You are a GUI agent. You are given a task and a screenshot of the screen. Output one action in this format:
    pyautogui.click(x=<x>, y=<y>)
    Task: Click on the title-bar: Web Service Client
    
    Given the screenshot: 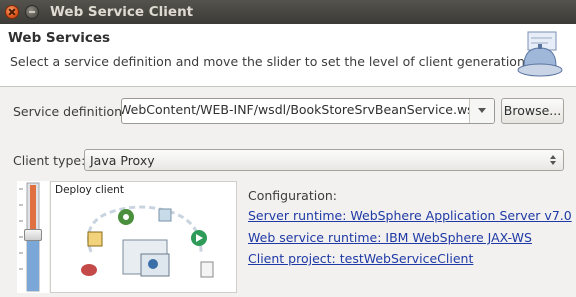 What is the action you would take?
    pyautogui.click(x=288, y=12)
    